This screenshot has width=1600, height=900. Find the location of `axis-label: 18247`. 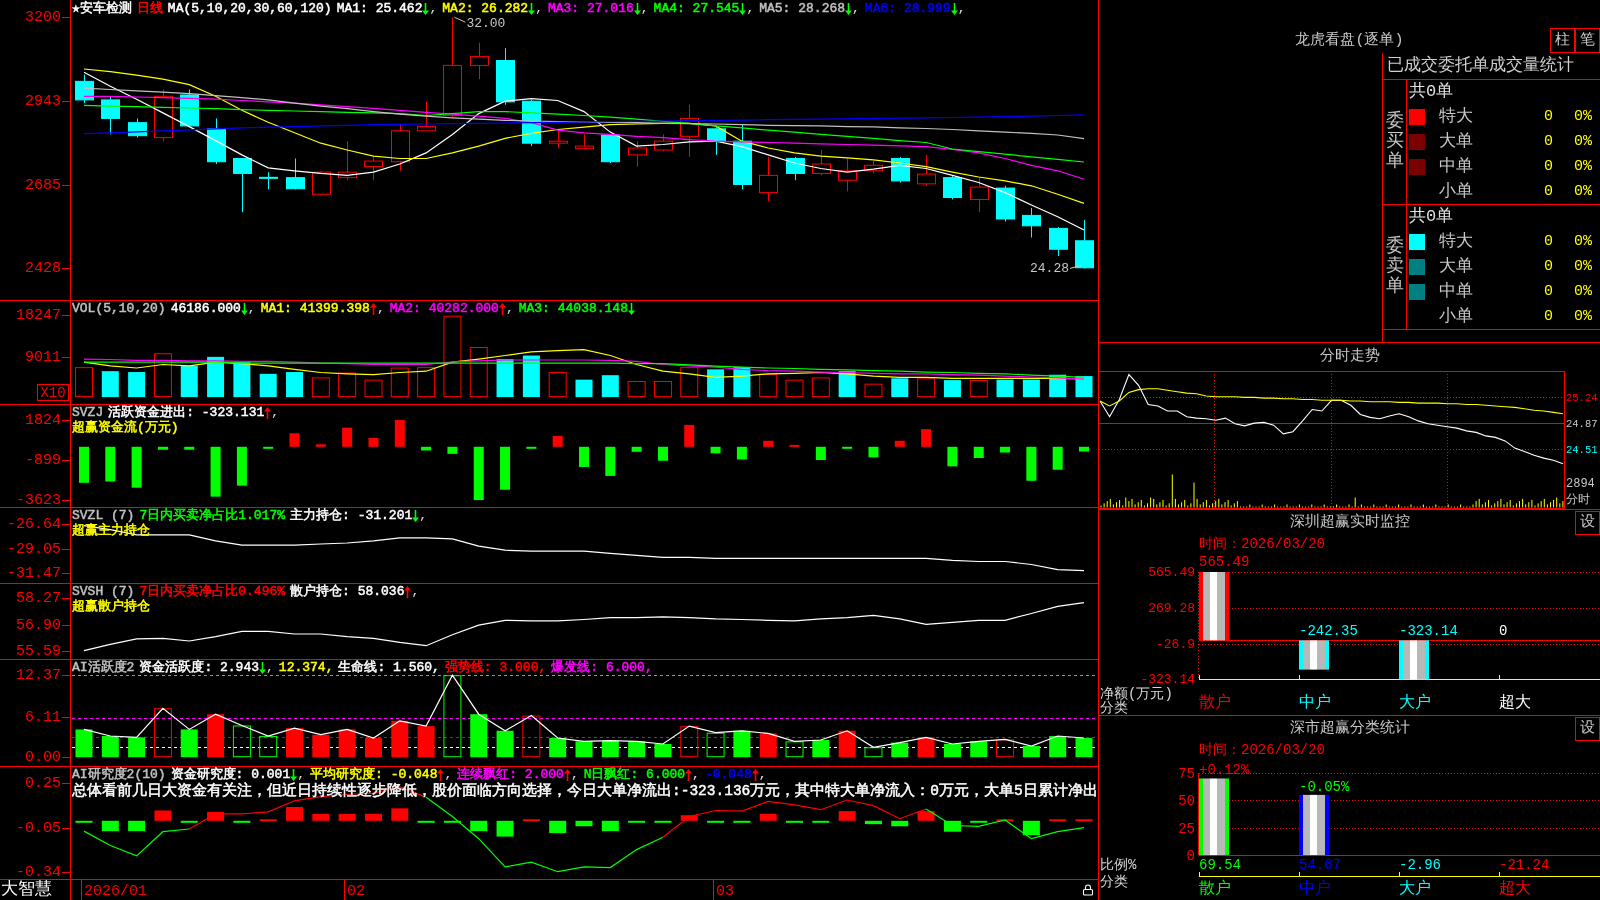

axis-label: 18247 is located at coordinates (38, 315).